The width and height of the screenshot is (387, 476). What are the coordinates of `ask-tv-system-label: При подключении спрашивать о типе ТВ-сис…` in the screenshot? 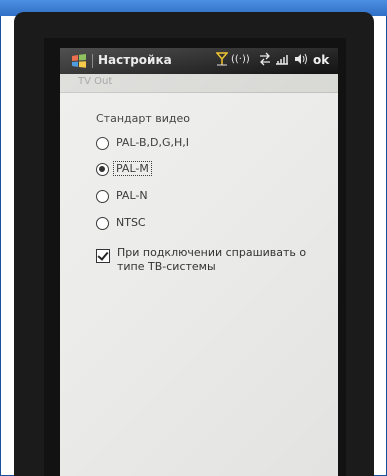 It's located at (223, 260).